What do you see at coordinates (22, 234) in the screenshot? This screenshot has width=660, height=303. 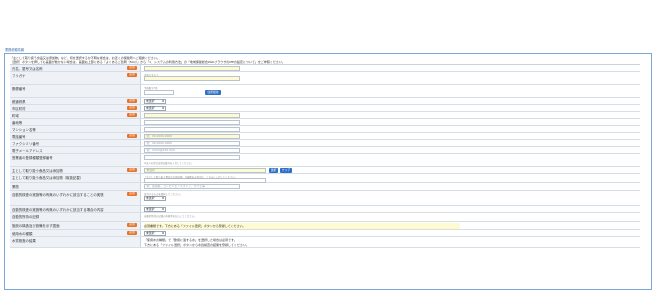 I see `field-label: 使用水の種類` at bounding box center [22, 234].